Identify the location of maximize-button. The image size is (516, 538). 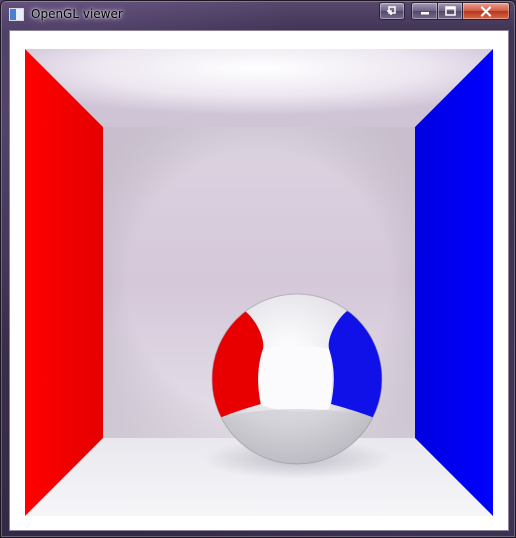
(450, 11).